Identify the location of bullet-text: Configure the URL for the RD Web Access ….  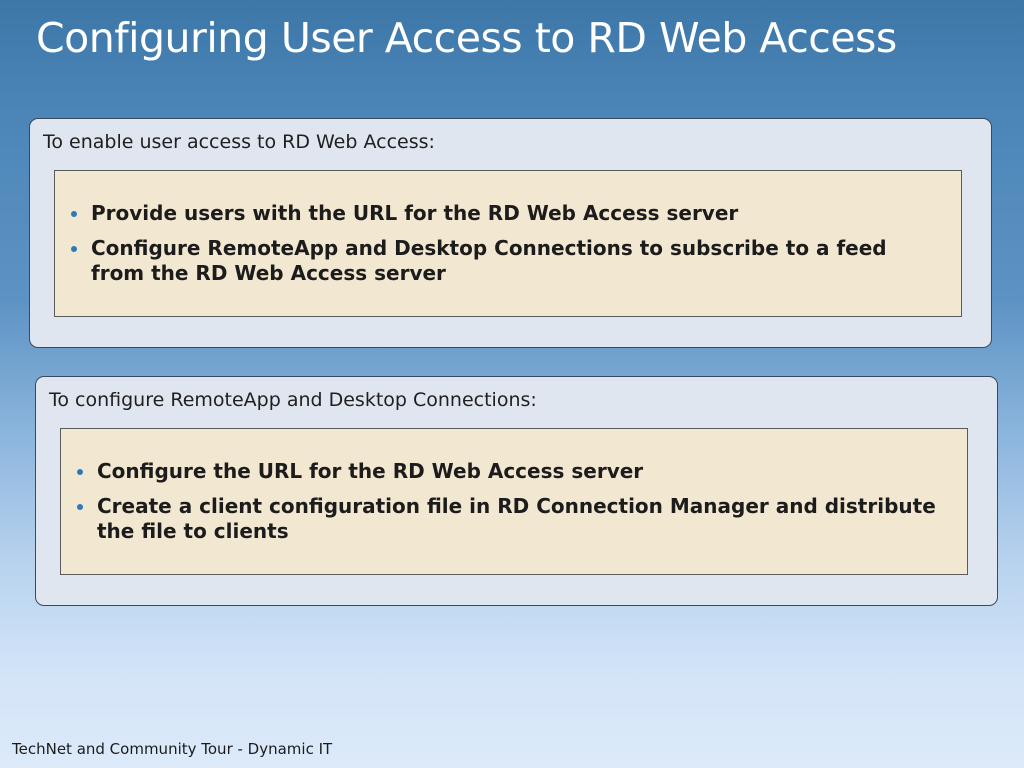
(370, 471).